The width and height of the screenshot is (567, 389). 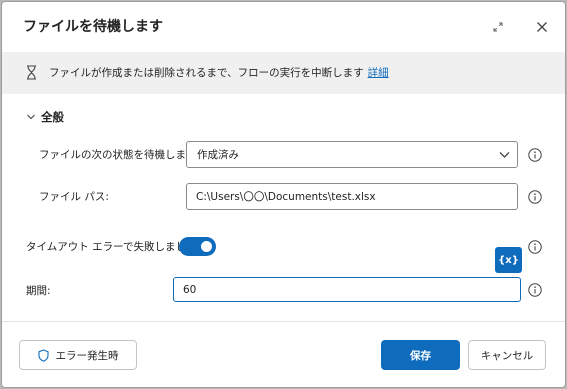 What do you see at coordinates (507, 355) in the screenshot?
I see `cancel-button: キャンセル` at bounding box center [507, 355].